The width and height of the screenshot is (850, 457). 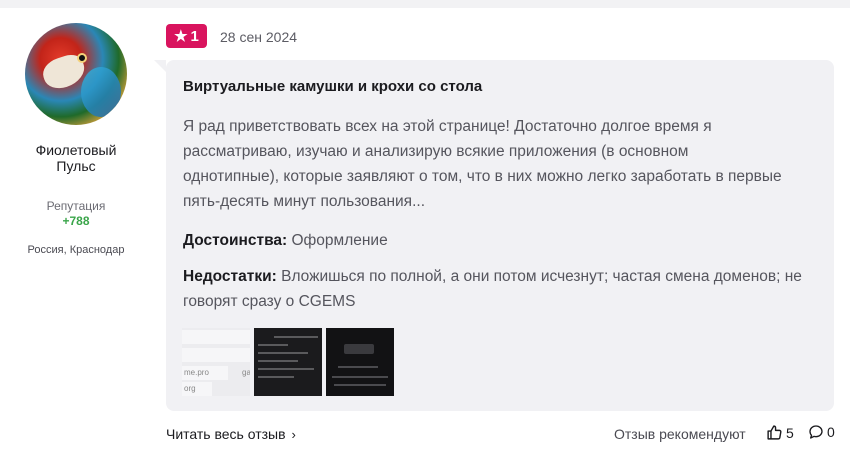 I want to click on thumb-text: org, so click(x=190, y=388).